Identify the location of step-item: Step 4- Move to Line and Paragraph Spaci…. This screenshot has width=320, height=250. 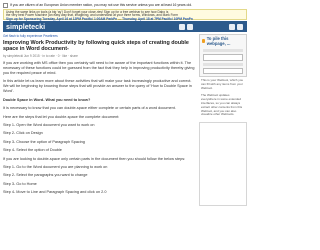
(55, 192).